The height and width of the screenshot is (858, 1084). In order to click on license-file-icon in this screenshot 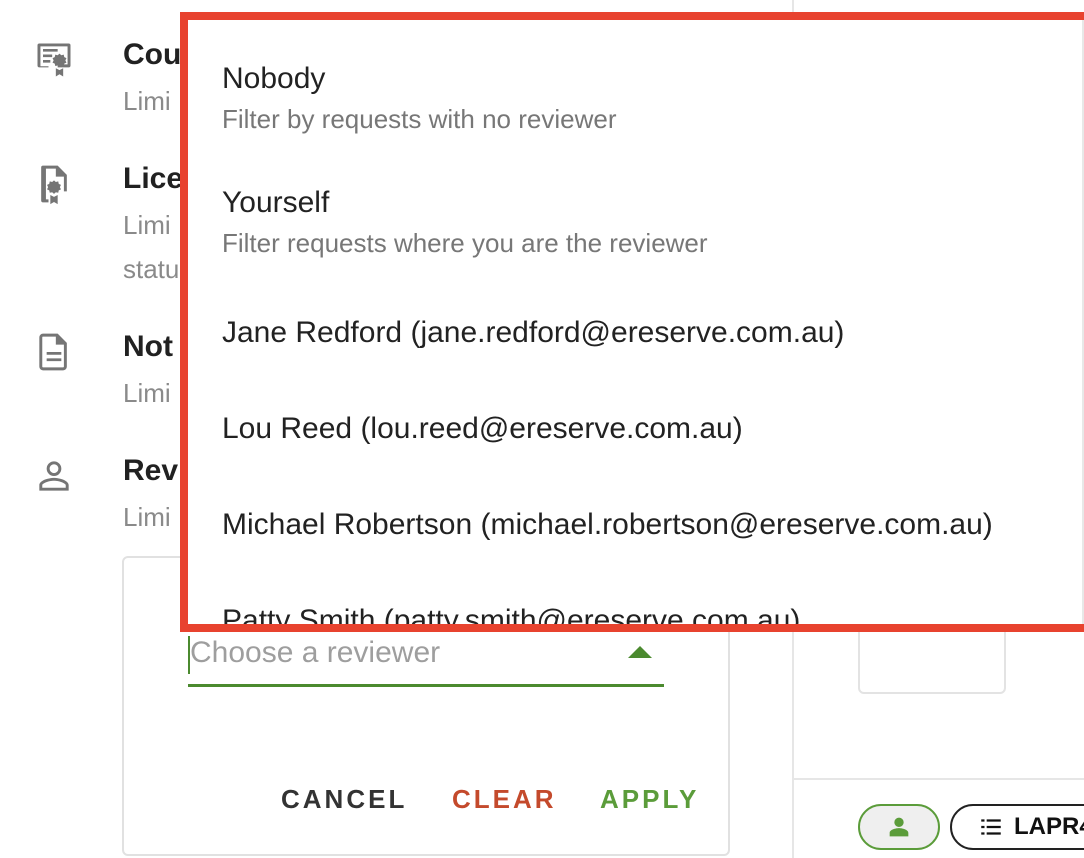, I will do `click(54, 184)`.